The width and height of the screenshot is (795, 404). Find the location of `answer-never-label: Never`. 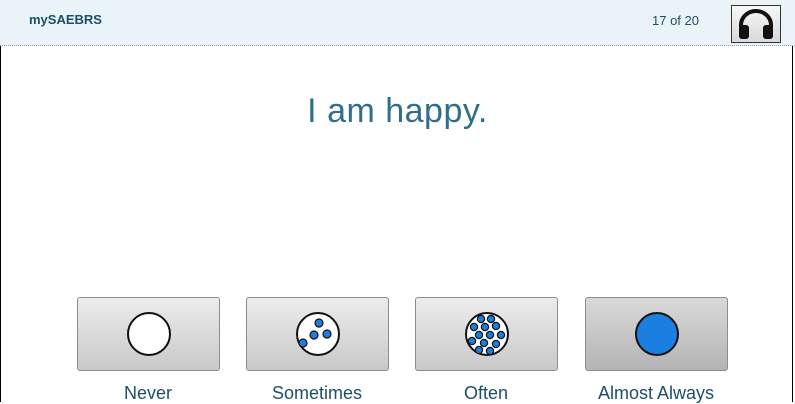

answer-never-label: Never is located at coordinates (147, 393).